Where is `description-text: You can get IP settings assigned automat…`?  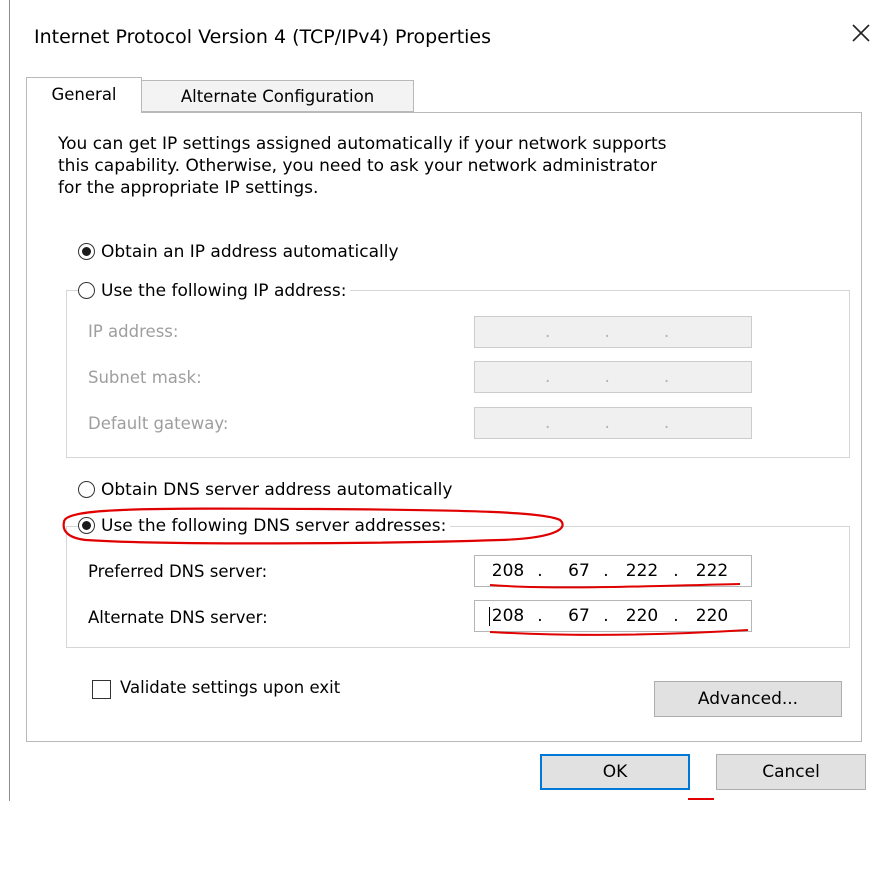 description-text: You can get IP settings assigned automat… is located at coordinates (448, 166).